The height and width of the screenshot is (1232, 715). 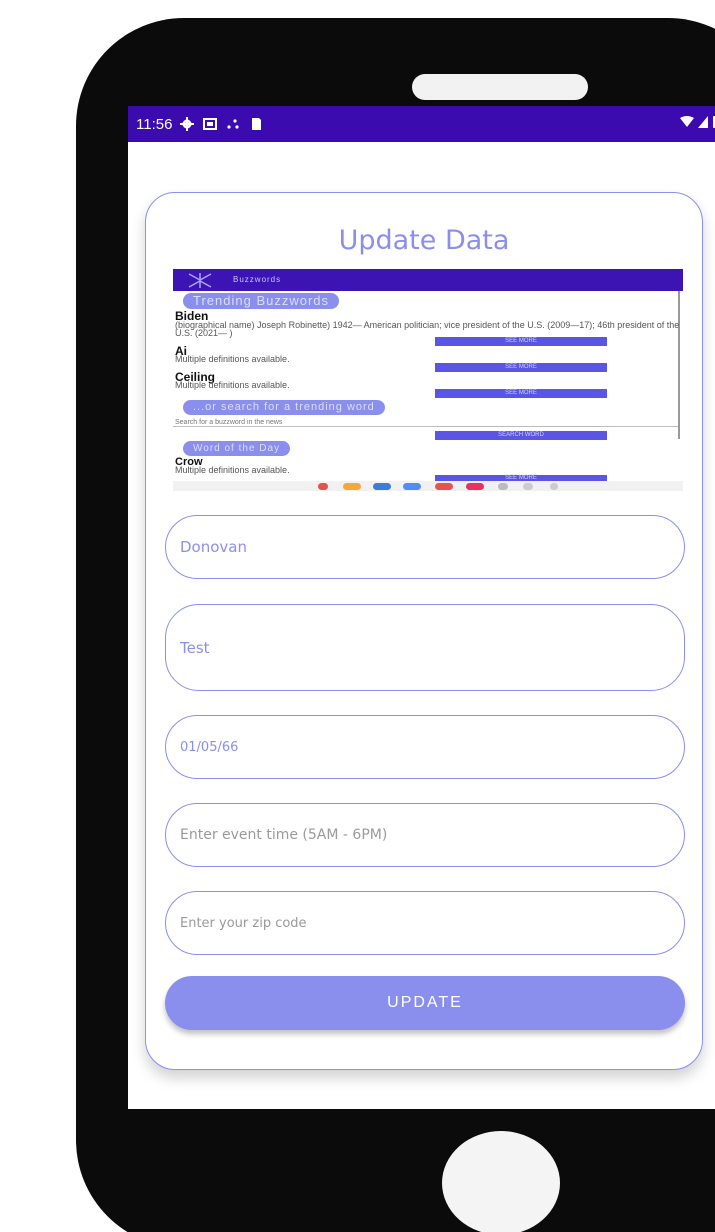 I want to click on date-field: 01/05/66, so click(x=425, y=747).